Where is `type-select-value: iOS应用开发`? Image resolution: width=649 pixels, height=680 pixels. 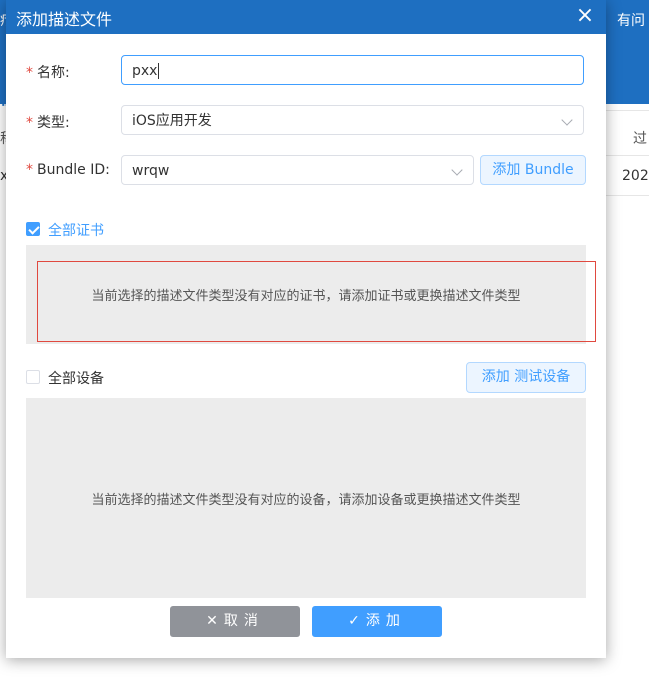 type-select-value: iOS应用开发 is located at coordinates (172, 121).